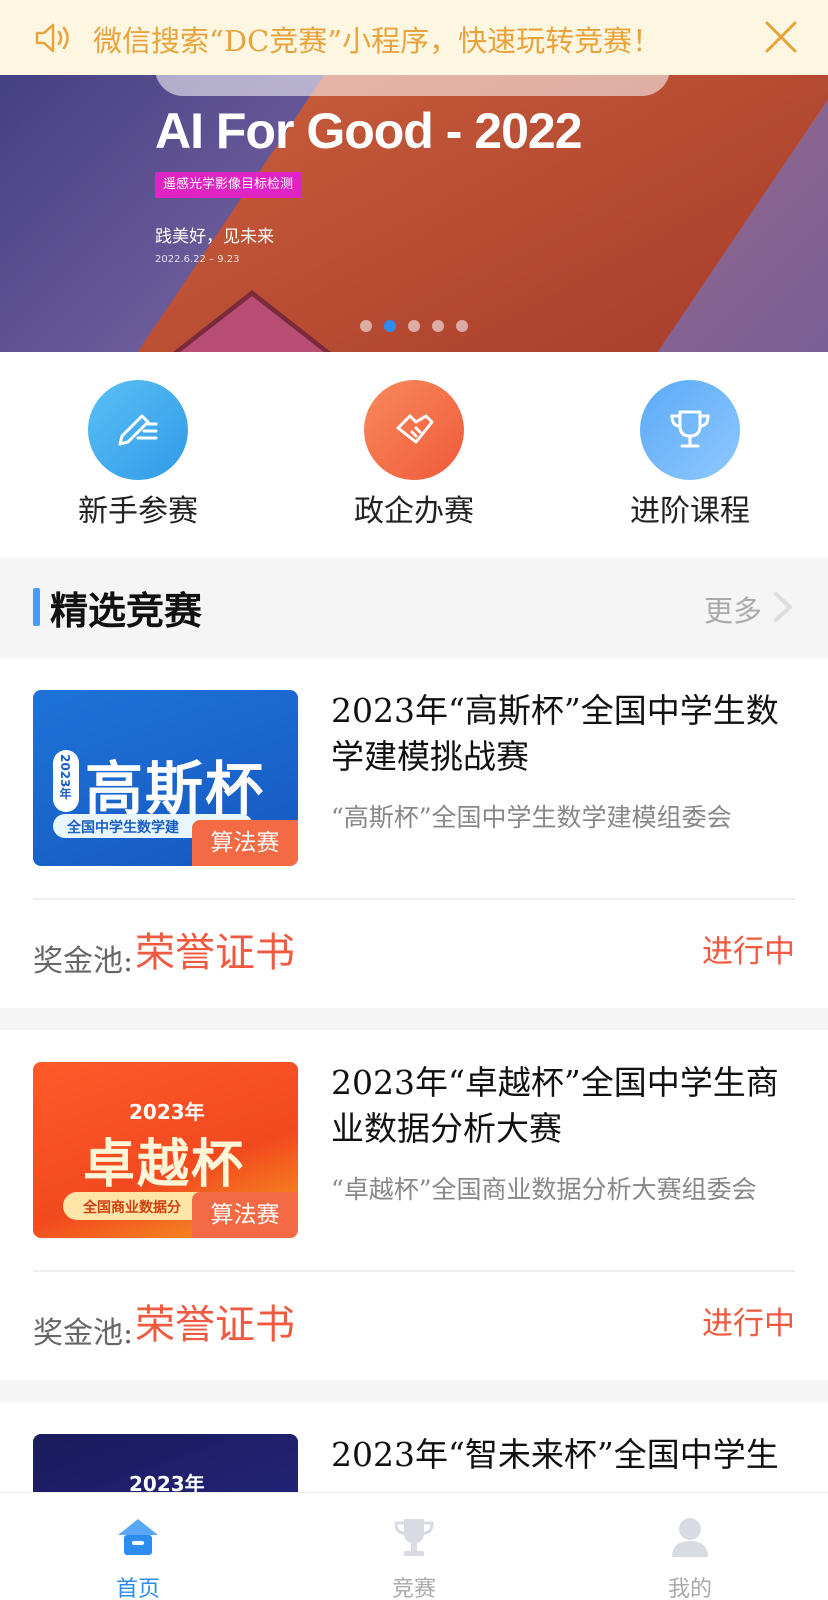  Describe the element at coordinates (566, 734) in the screenshot. I see `competition-title: 2023年“高斯杯”全国中学生数学建模挑战赛` at that location.